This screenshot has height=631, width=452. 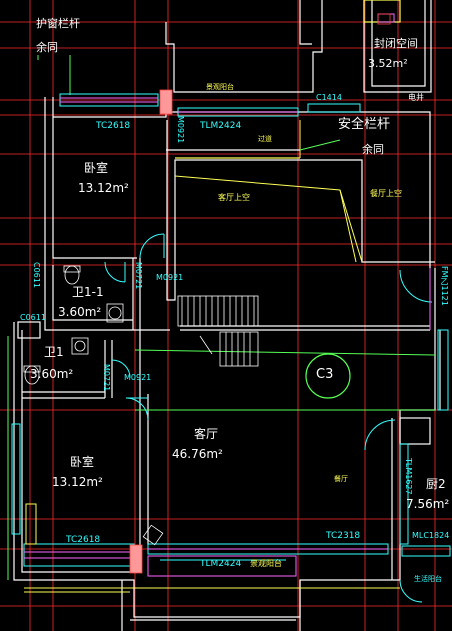 What do you see at coordinates (373, 149) in the screenshot?
I see `label-same-2: 余同` at bounding box center [373, 149].